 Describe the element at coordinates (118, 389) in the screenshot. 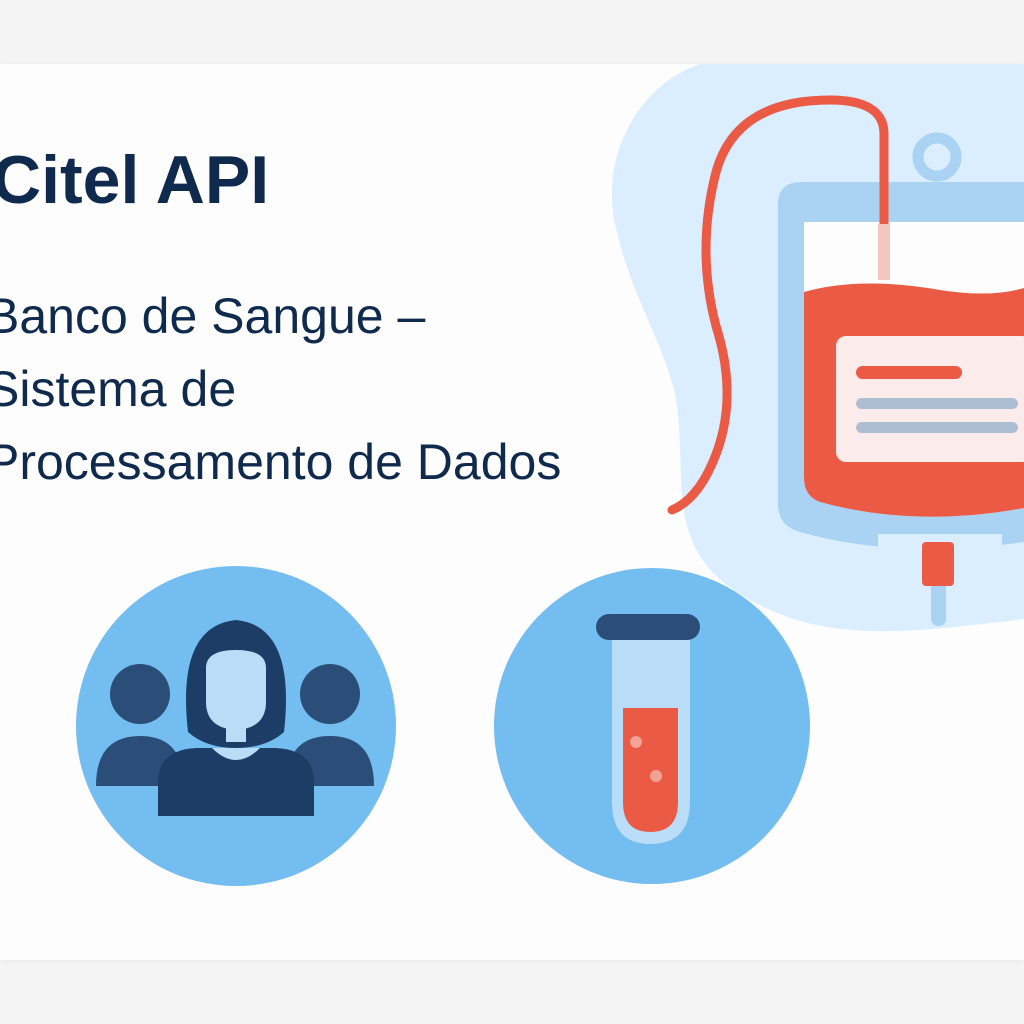

I see `subtitle-line: Sistema de` at that location.